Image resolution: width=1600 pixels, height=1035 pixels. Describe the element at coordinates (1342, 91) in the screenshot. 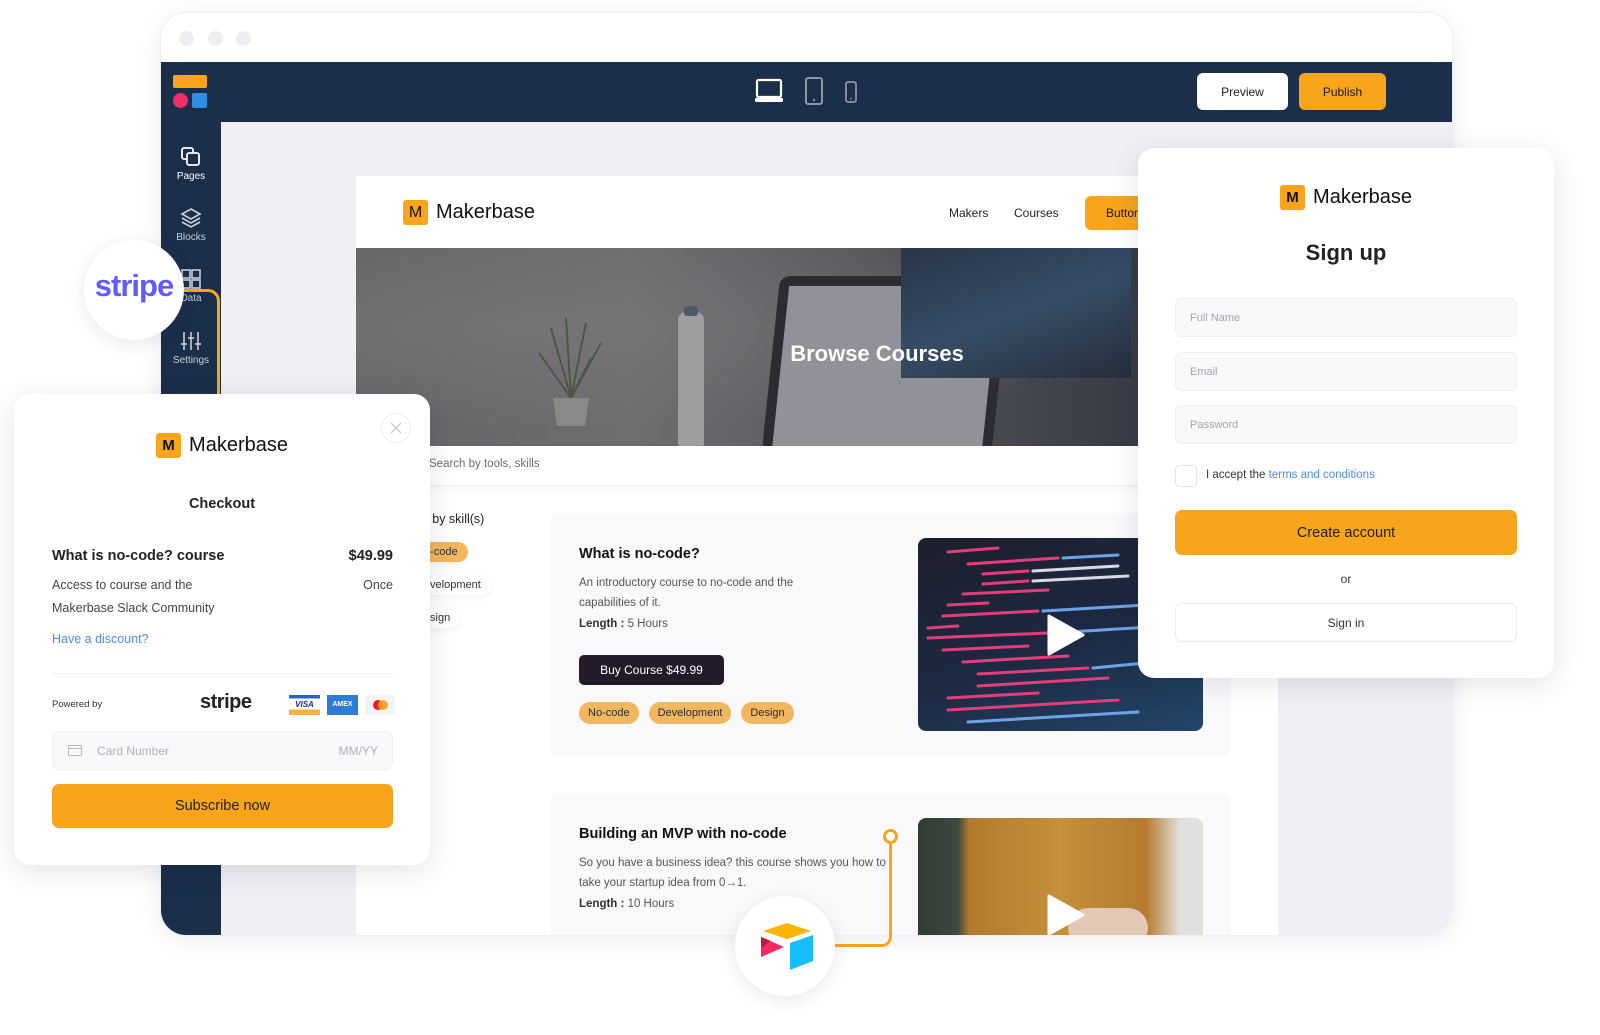

I see `publish-button: Publish` at that location.